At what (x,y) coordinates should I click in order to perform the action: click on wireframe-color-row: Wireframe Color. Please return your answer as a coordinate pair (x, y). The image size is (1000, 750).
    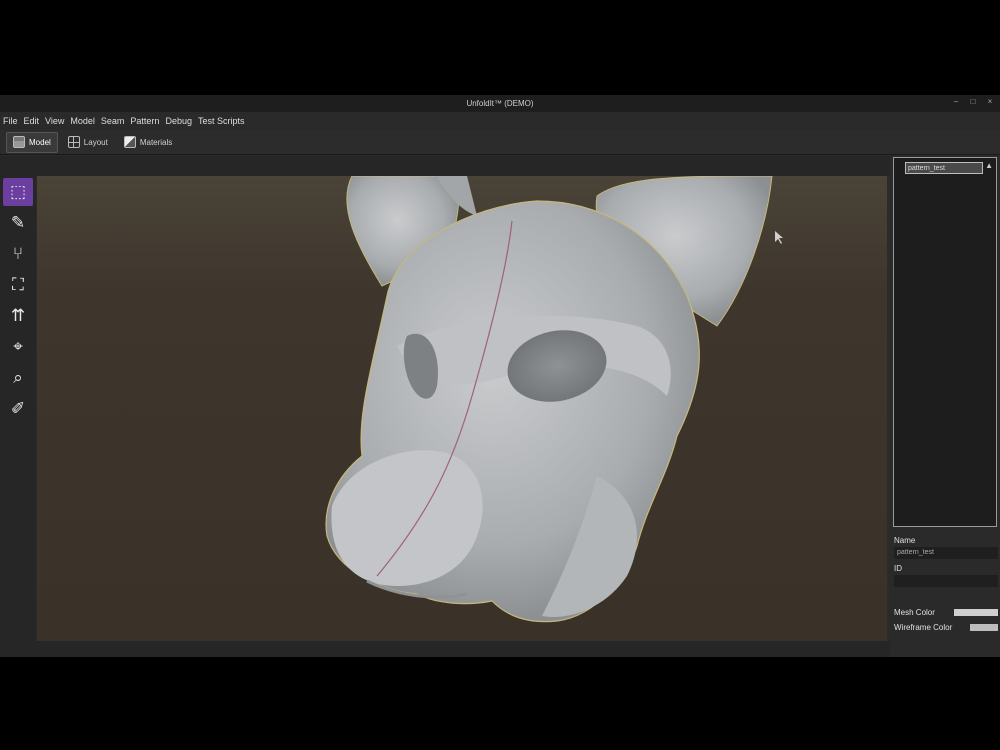
    Looking at the image, I should click on (946, 627).